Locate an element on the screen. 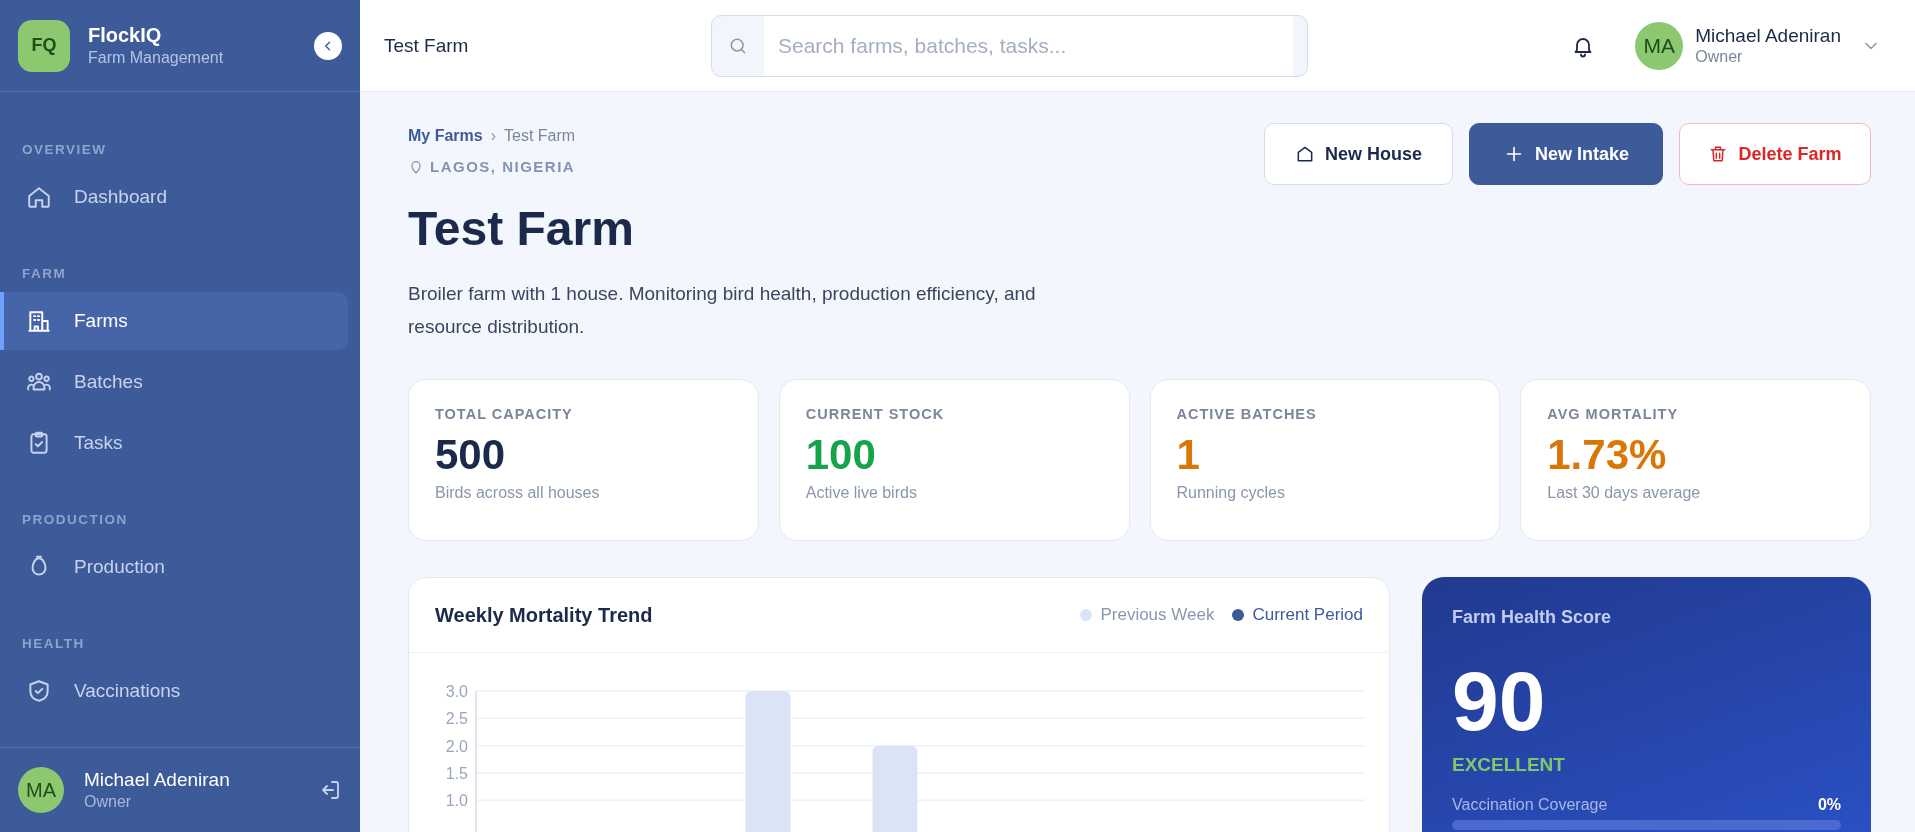 The width and height of the screenshot is (1915, 832). farm-title: Test Farm is located at coordinates (521, 229).